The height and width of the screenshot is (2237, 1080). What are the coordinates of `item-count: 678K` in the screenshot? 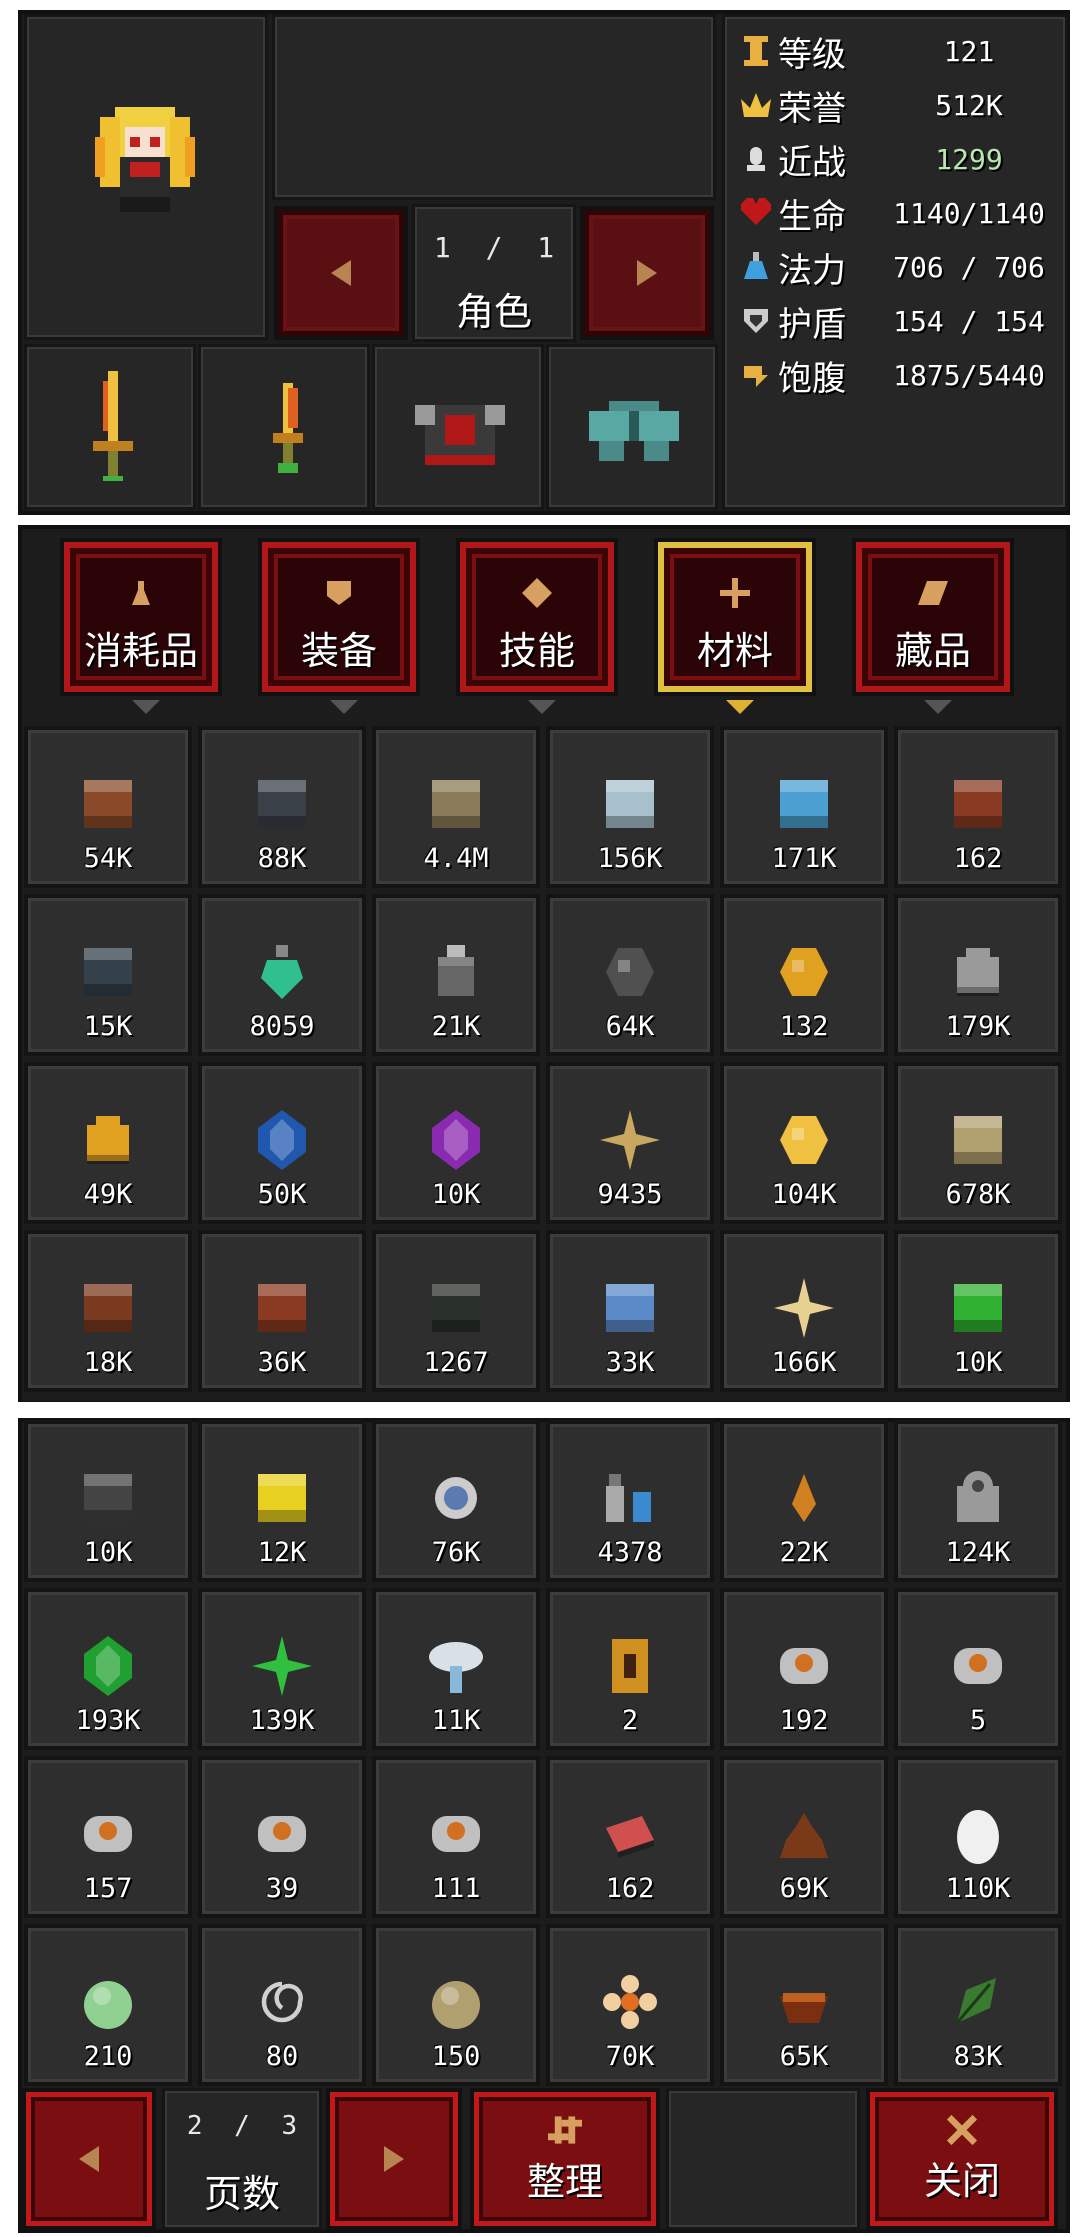 It's located at (978, 1194).